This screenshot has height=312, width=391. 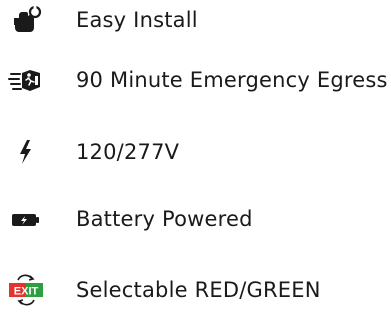 I want to click on feature-voltage: 120/277V, so click(x=195, y=152).